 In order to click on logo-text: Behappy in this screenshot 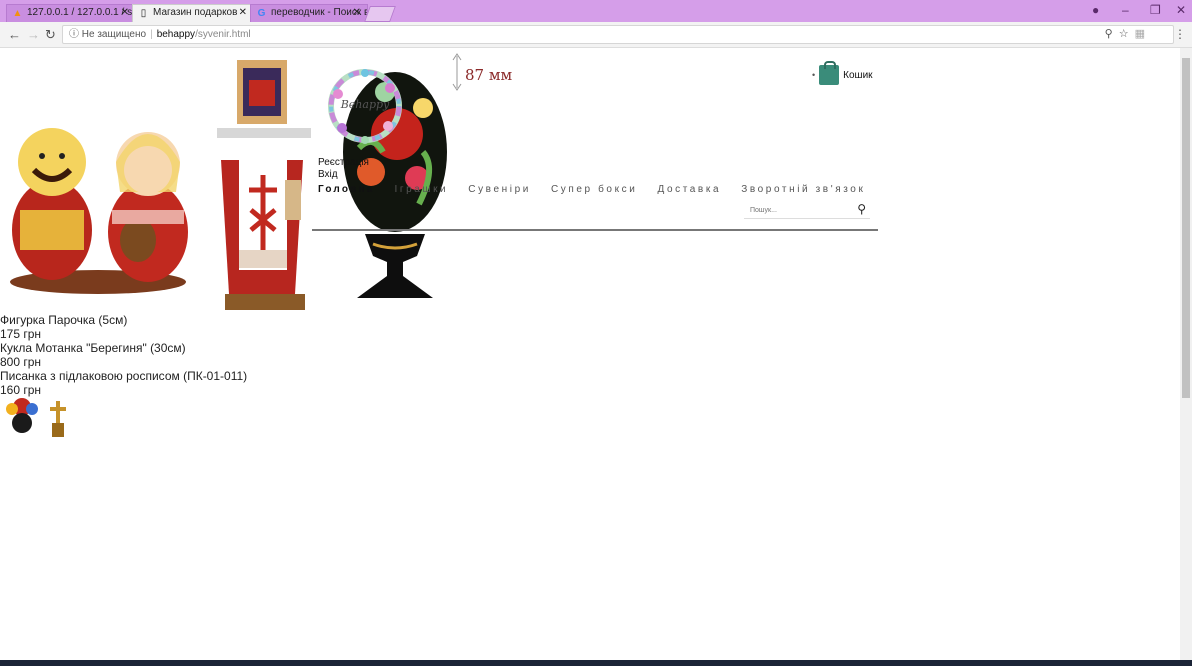, I will do `click(365, 104)`.